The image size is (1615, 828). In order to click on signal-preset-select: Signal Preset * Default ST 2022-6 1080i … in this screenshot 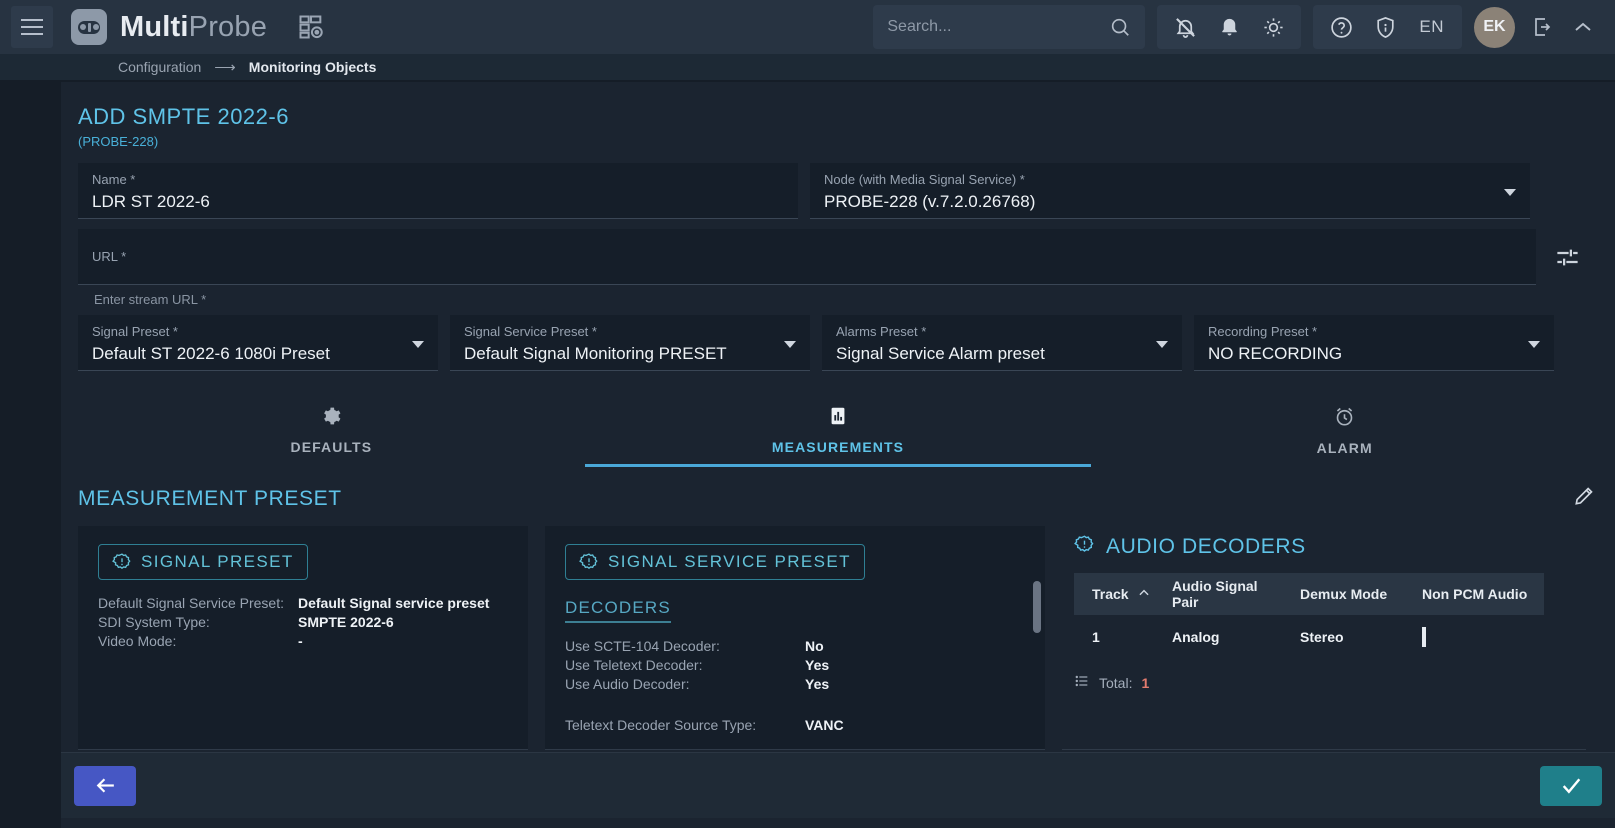, I will do `click(258, 343)`.